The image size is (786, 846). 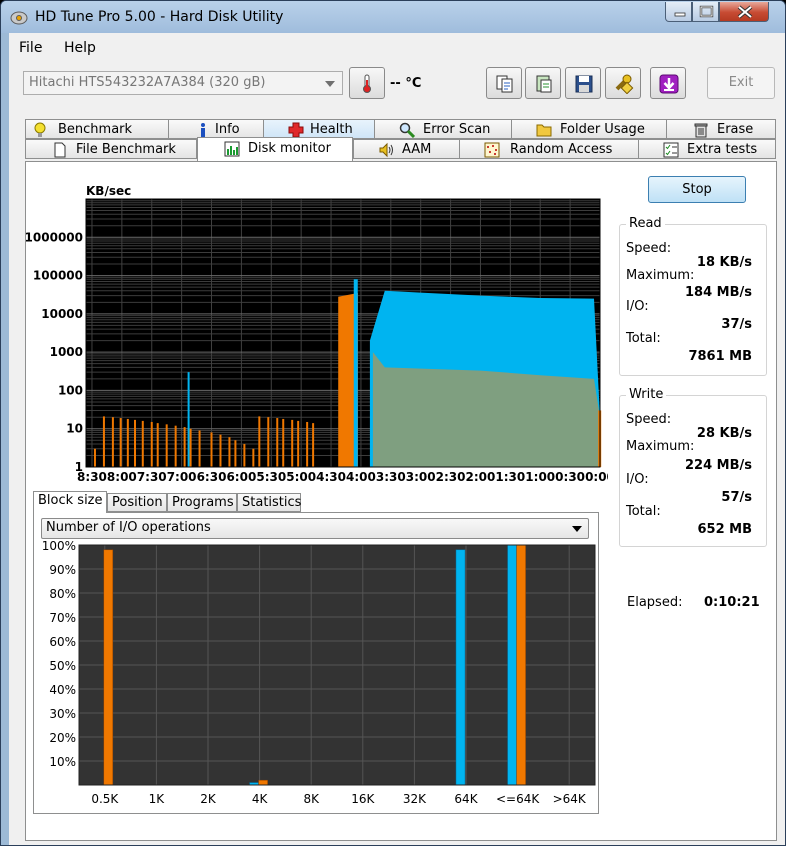 What do you see at coordinates (589, 129) in the screenshot?
I see `tab-folder-usage: Folder Usage` at bounding box center [589, 129].